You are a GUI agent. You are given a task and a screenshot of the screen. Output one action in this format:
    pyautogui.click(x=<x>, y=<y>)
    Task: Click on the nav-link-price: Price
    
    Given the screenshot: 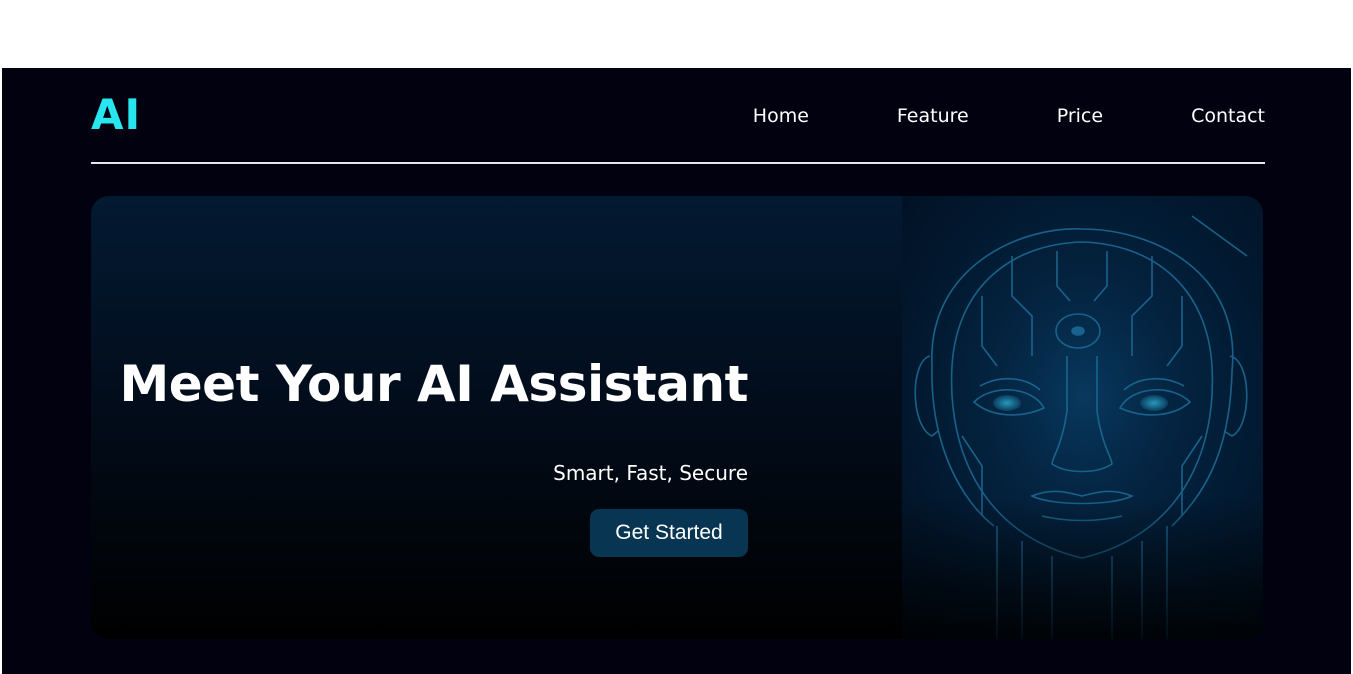 What is the action you would take?
    pyautogui.click(x=1080, y=116)
    